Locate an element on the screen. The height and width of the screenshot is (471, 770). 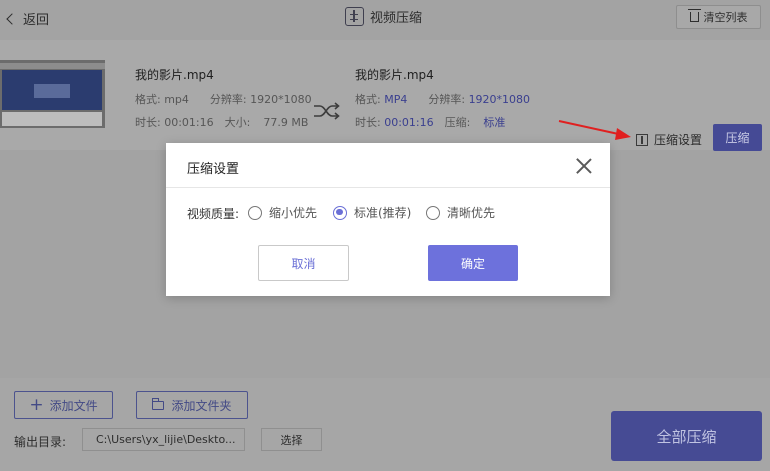
dialog-title: 压缩设置 is located at coordinates (213, 169).